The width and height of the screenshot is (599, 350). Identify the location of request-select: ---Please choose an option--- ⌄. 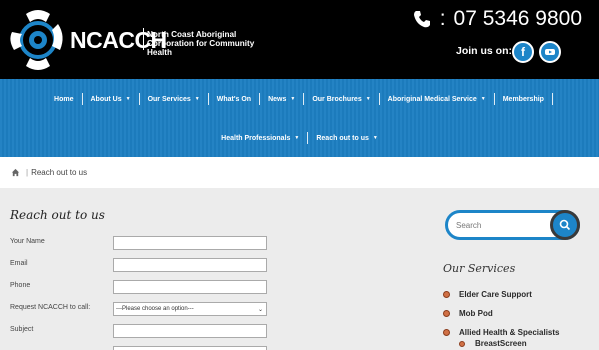
(190, 309).